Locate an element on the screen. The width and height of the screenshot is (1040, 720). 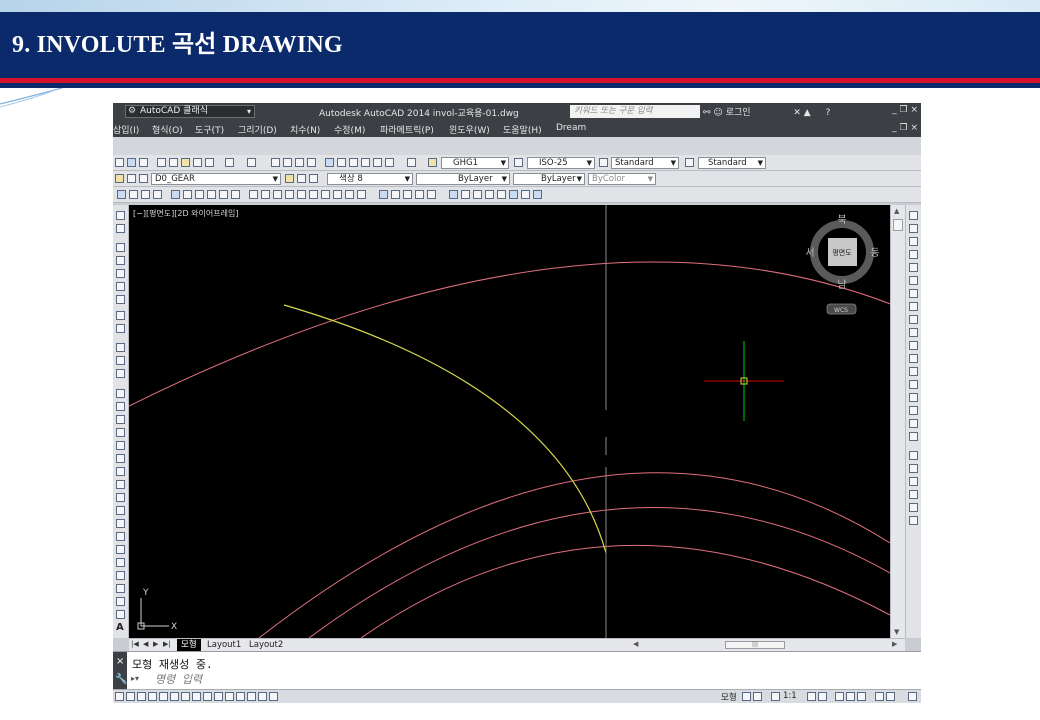
gradient-tool-icon is located at coordinates (120, 588).